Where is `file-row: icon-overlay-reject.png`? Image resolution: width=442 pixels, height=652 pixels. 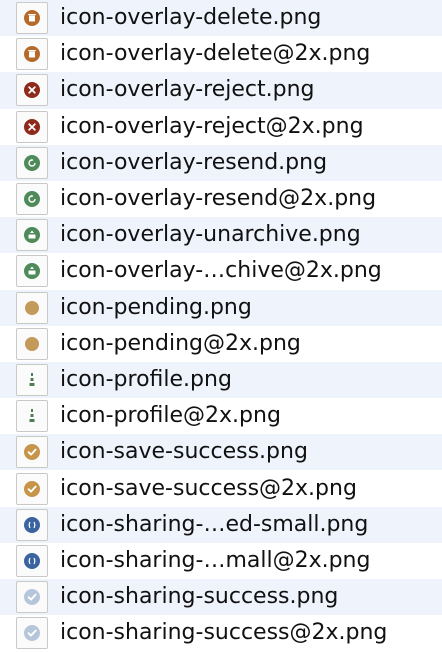
file-row: icon-overlay-reject.png is located at coordinates (221, 90).